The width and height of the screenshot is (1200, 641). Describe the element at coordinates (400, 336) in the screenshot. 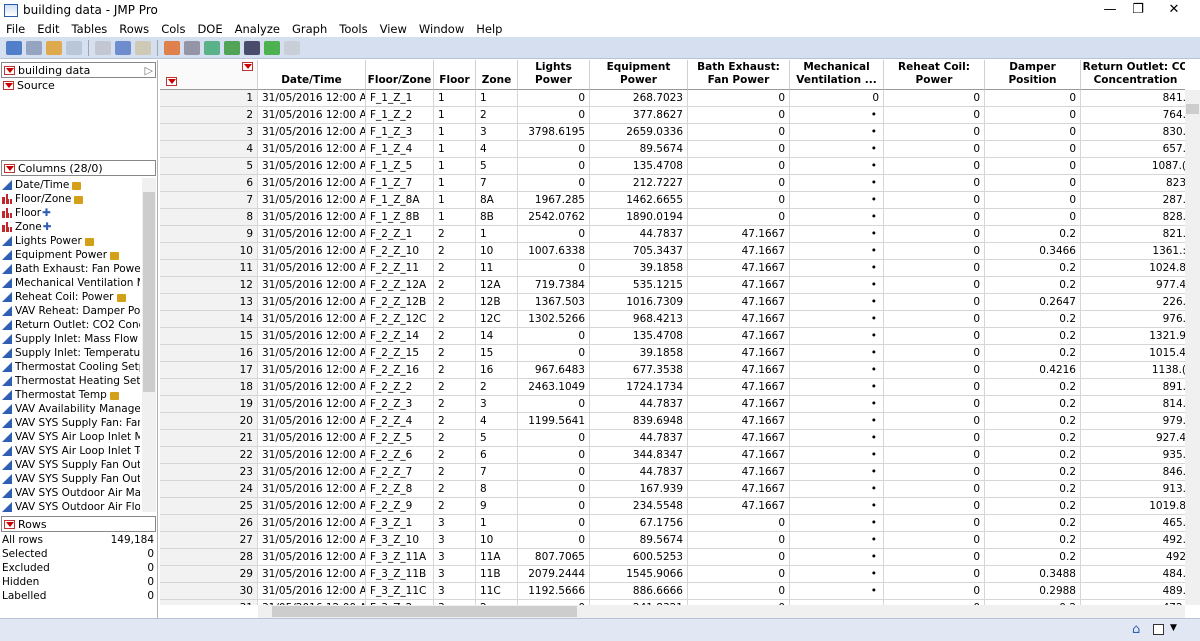

I see `table-cell: F_2_Z_14` at that location.